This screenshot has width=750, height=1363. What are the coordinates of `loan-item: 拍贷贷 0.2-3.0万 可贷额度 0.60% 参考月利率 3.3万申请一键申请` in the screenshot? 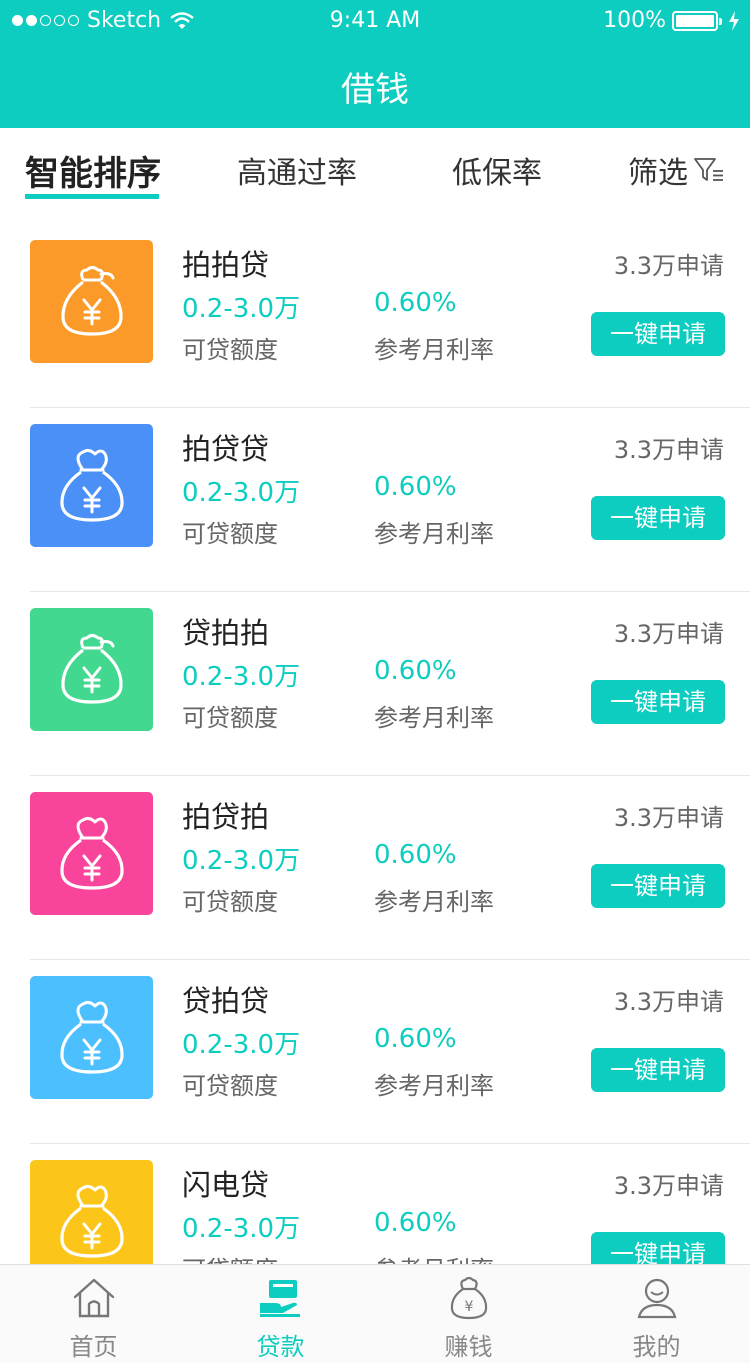 It's located at (375, 500).